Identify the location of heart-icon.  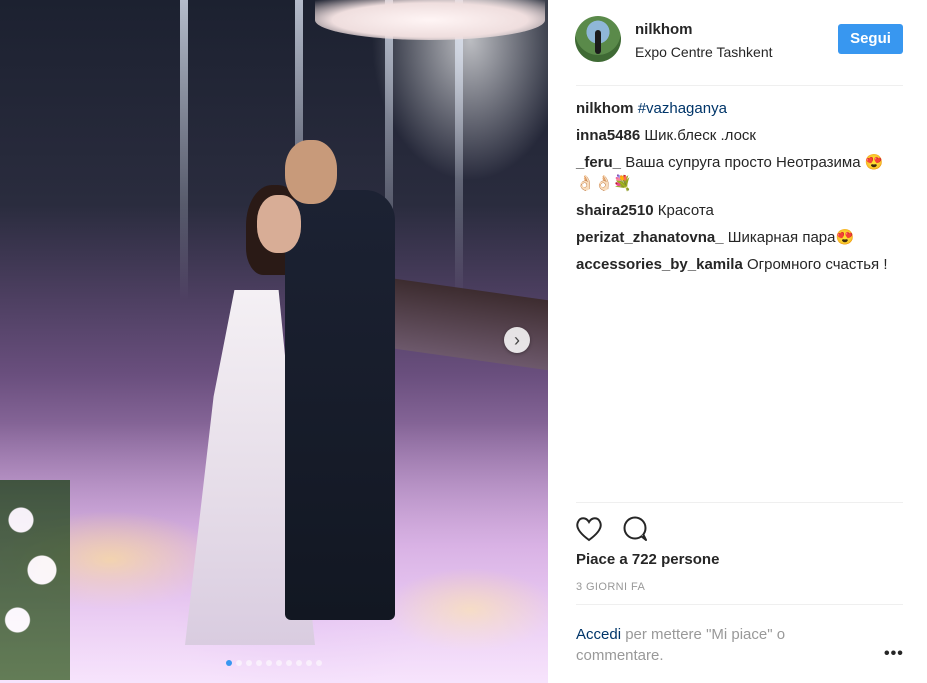
(589, 529).